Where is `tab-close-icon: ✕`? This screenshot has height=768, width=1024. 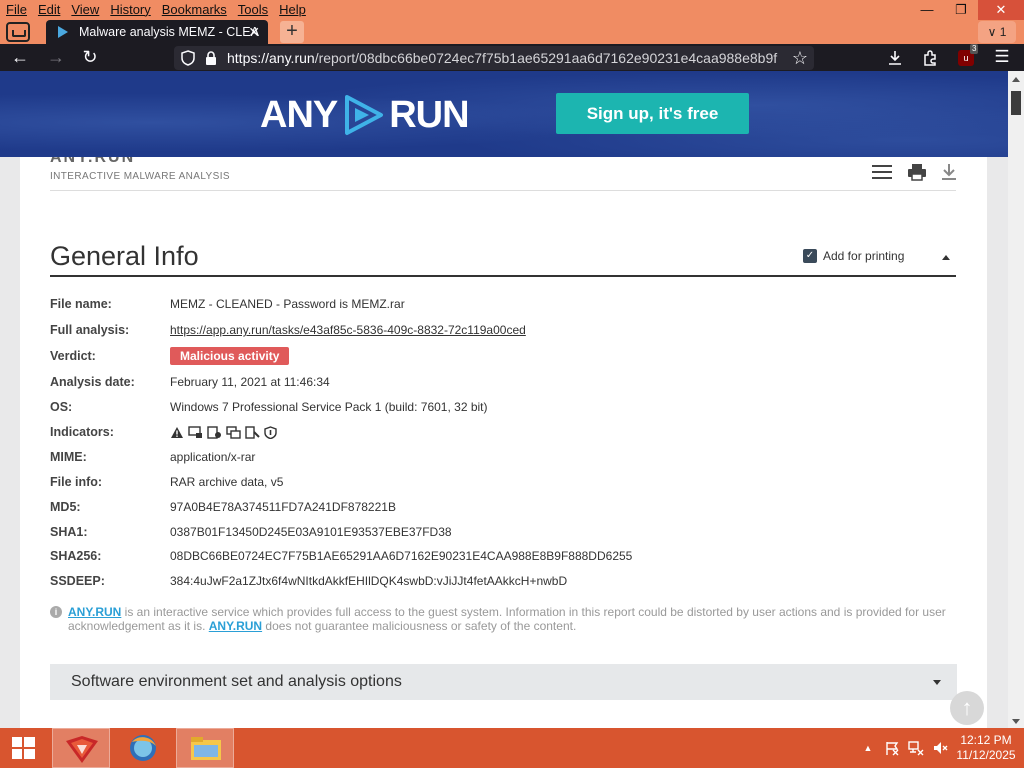
tab-close-icon: ✕ is located at coordinates (254, 32).